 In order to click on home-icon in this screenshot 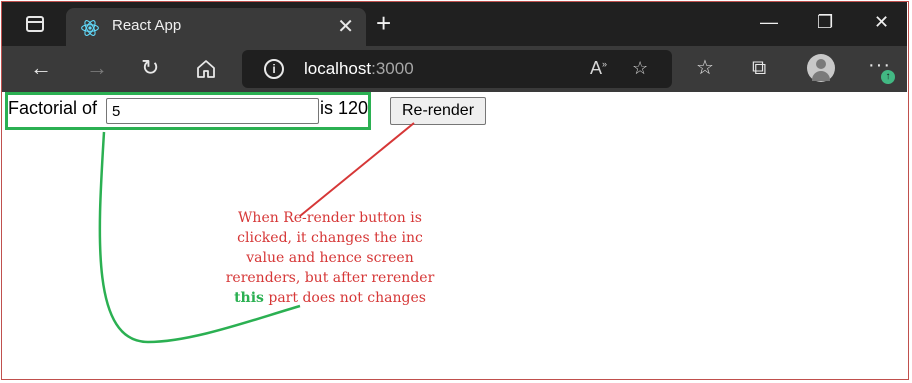, I will do `click(206, 69)`.